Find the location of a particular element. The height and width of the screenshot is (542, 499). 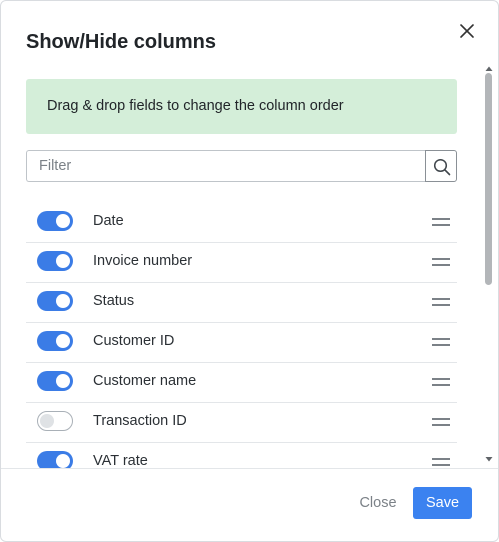

filter-input is located at coordinates (226, 166).